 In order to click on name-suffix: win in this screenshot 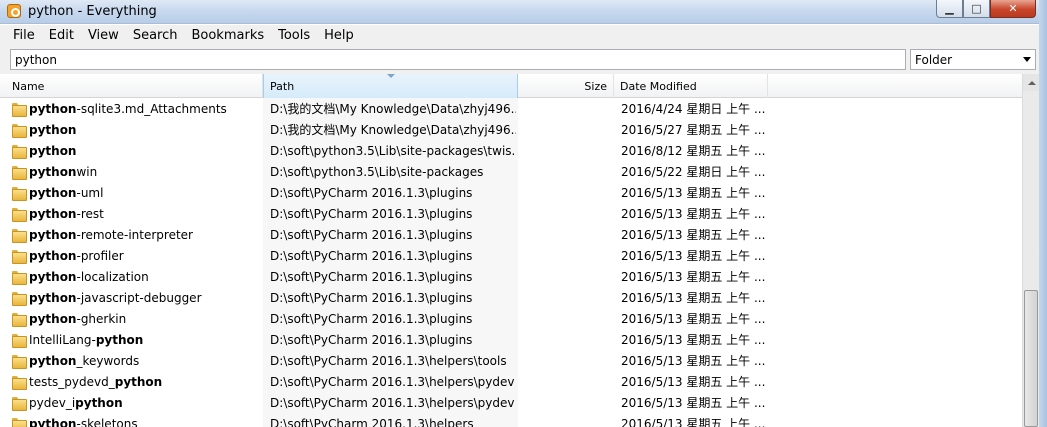, I will do `click(87, 171)`.